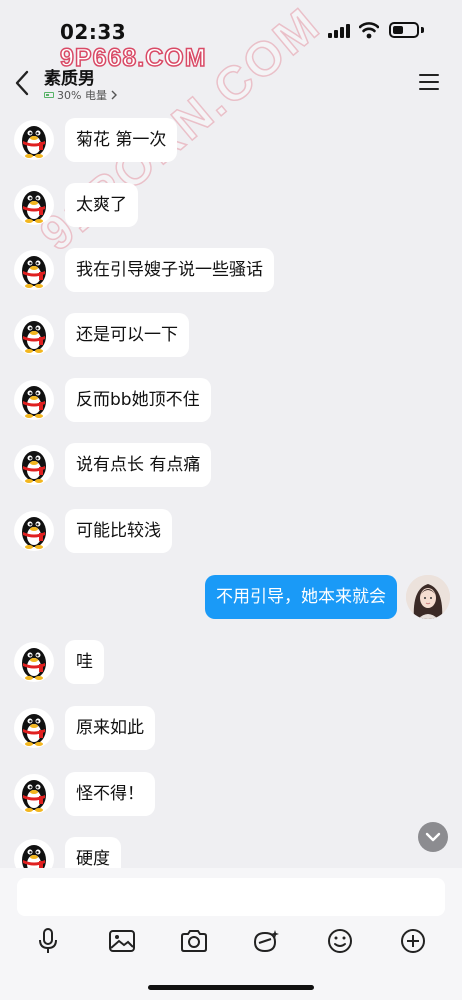 This screenshot has height=1000, width=462. Describe the element at coordinates (101, 205) in the screenshot. I see `incoming-bubble: 太爽了` at that location.